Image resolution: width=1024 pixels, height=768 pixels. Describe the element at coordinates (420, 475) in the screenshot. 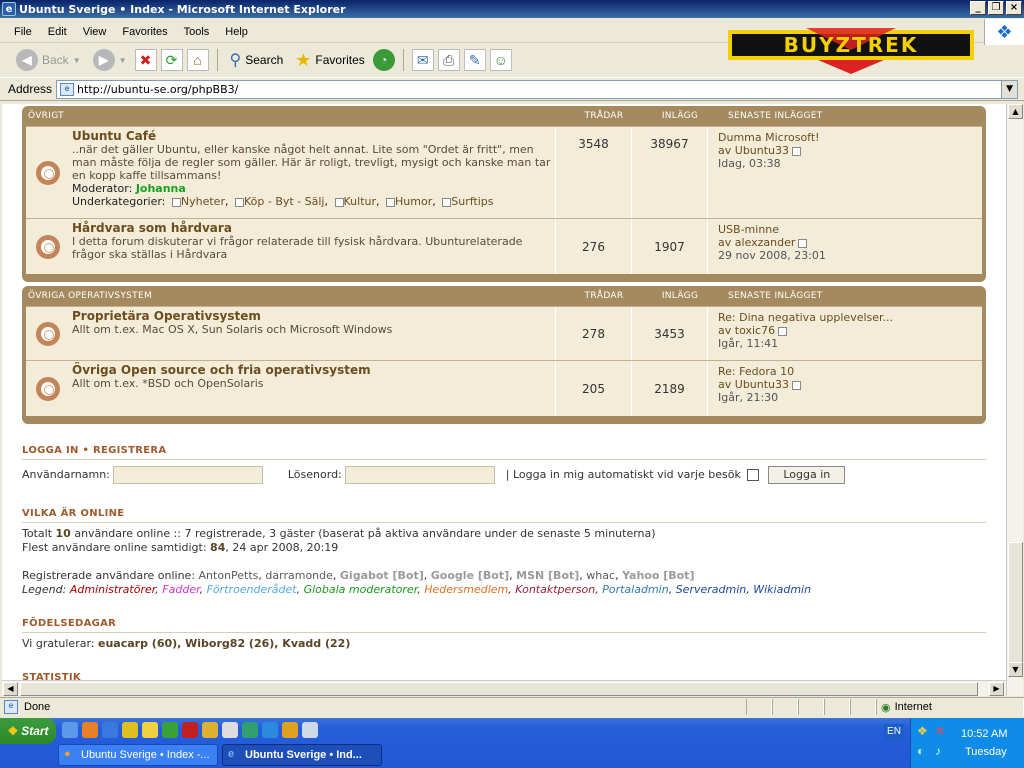

I see `password-input` at that location.